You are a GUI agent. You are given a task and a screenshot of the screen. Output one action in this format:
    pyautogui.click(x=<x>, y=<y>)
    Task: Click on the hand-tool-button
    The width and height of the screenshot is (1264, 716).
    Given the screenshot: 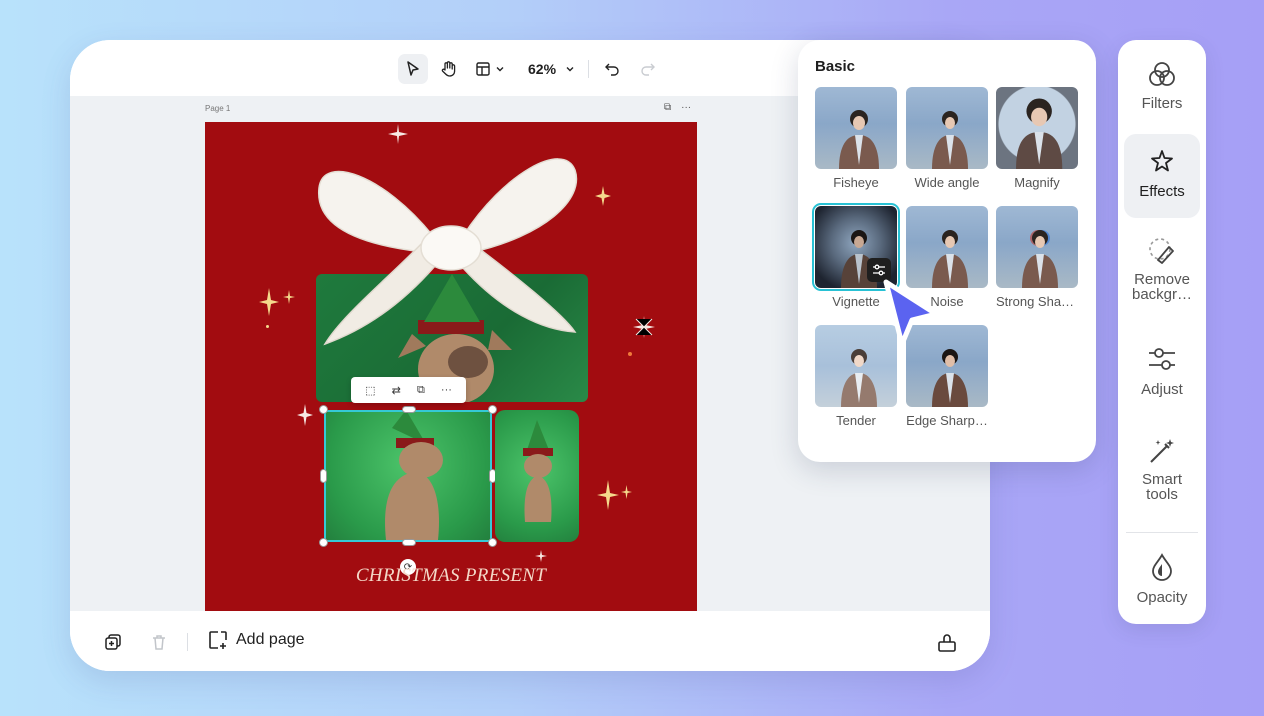 What is the action you would take?
    pyautogui.click(x=449, y=69)
    